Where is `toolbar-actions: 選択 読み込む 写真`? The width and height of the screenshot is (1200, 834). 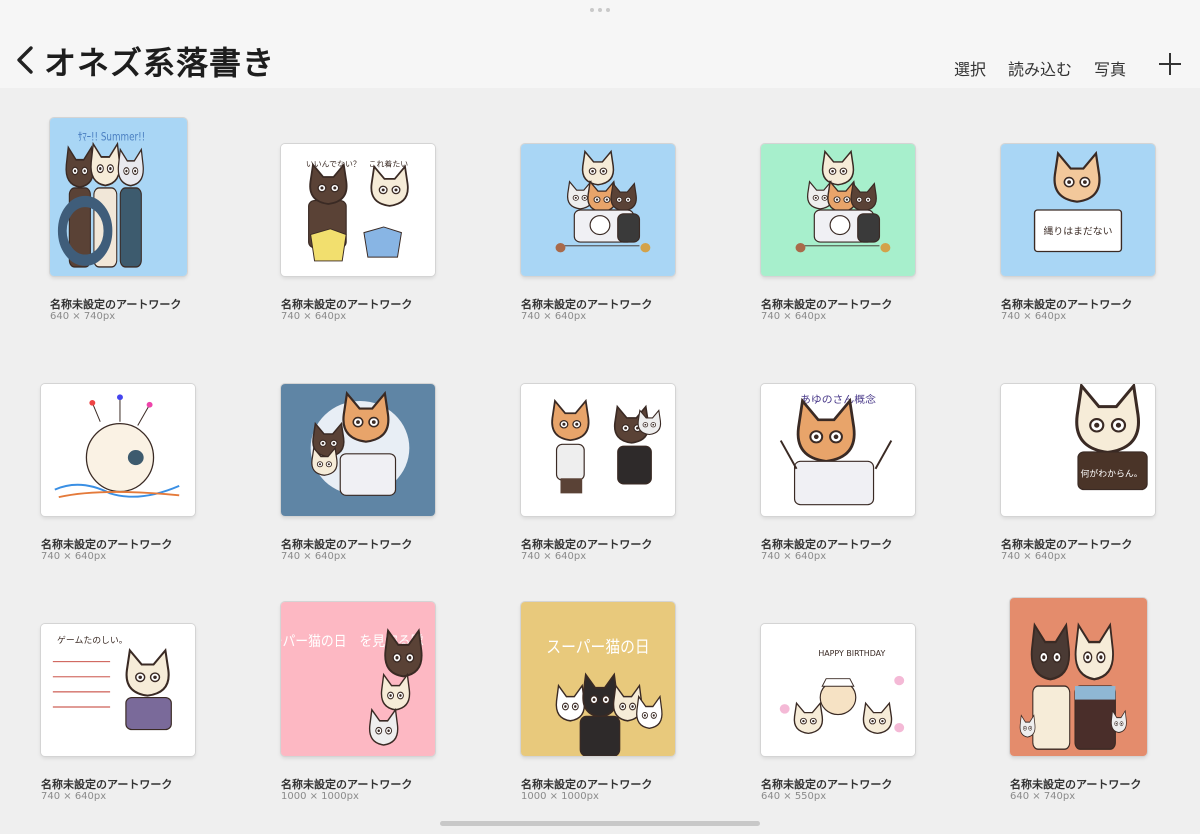
toolbar-actions: 選択 読み込む 写真 is located at coordinates (600, 67).